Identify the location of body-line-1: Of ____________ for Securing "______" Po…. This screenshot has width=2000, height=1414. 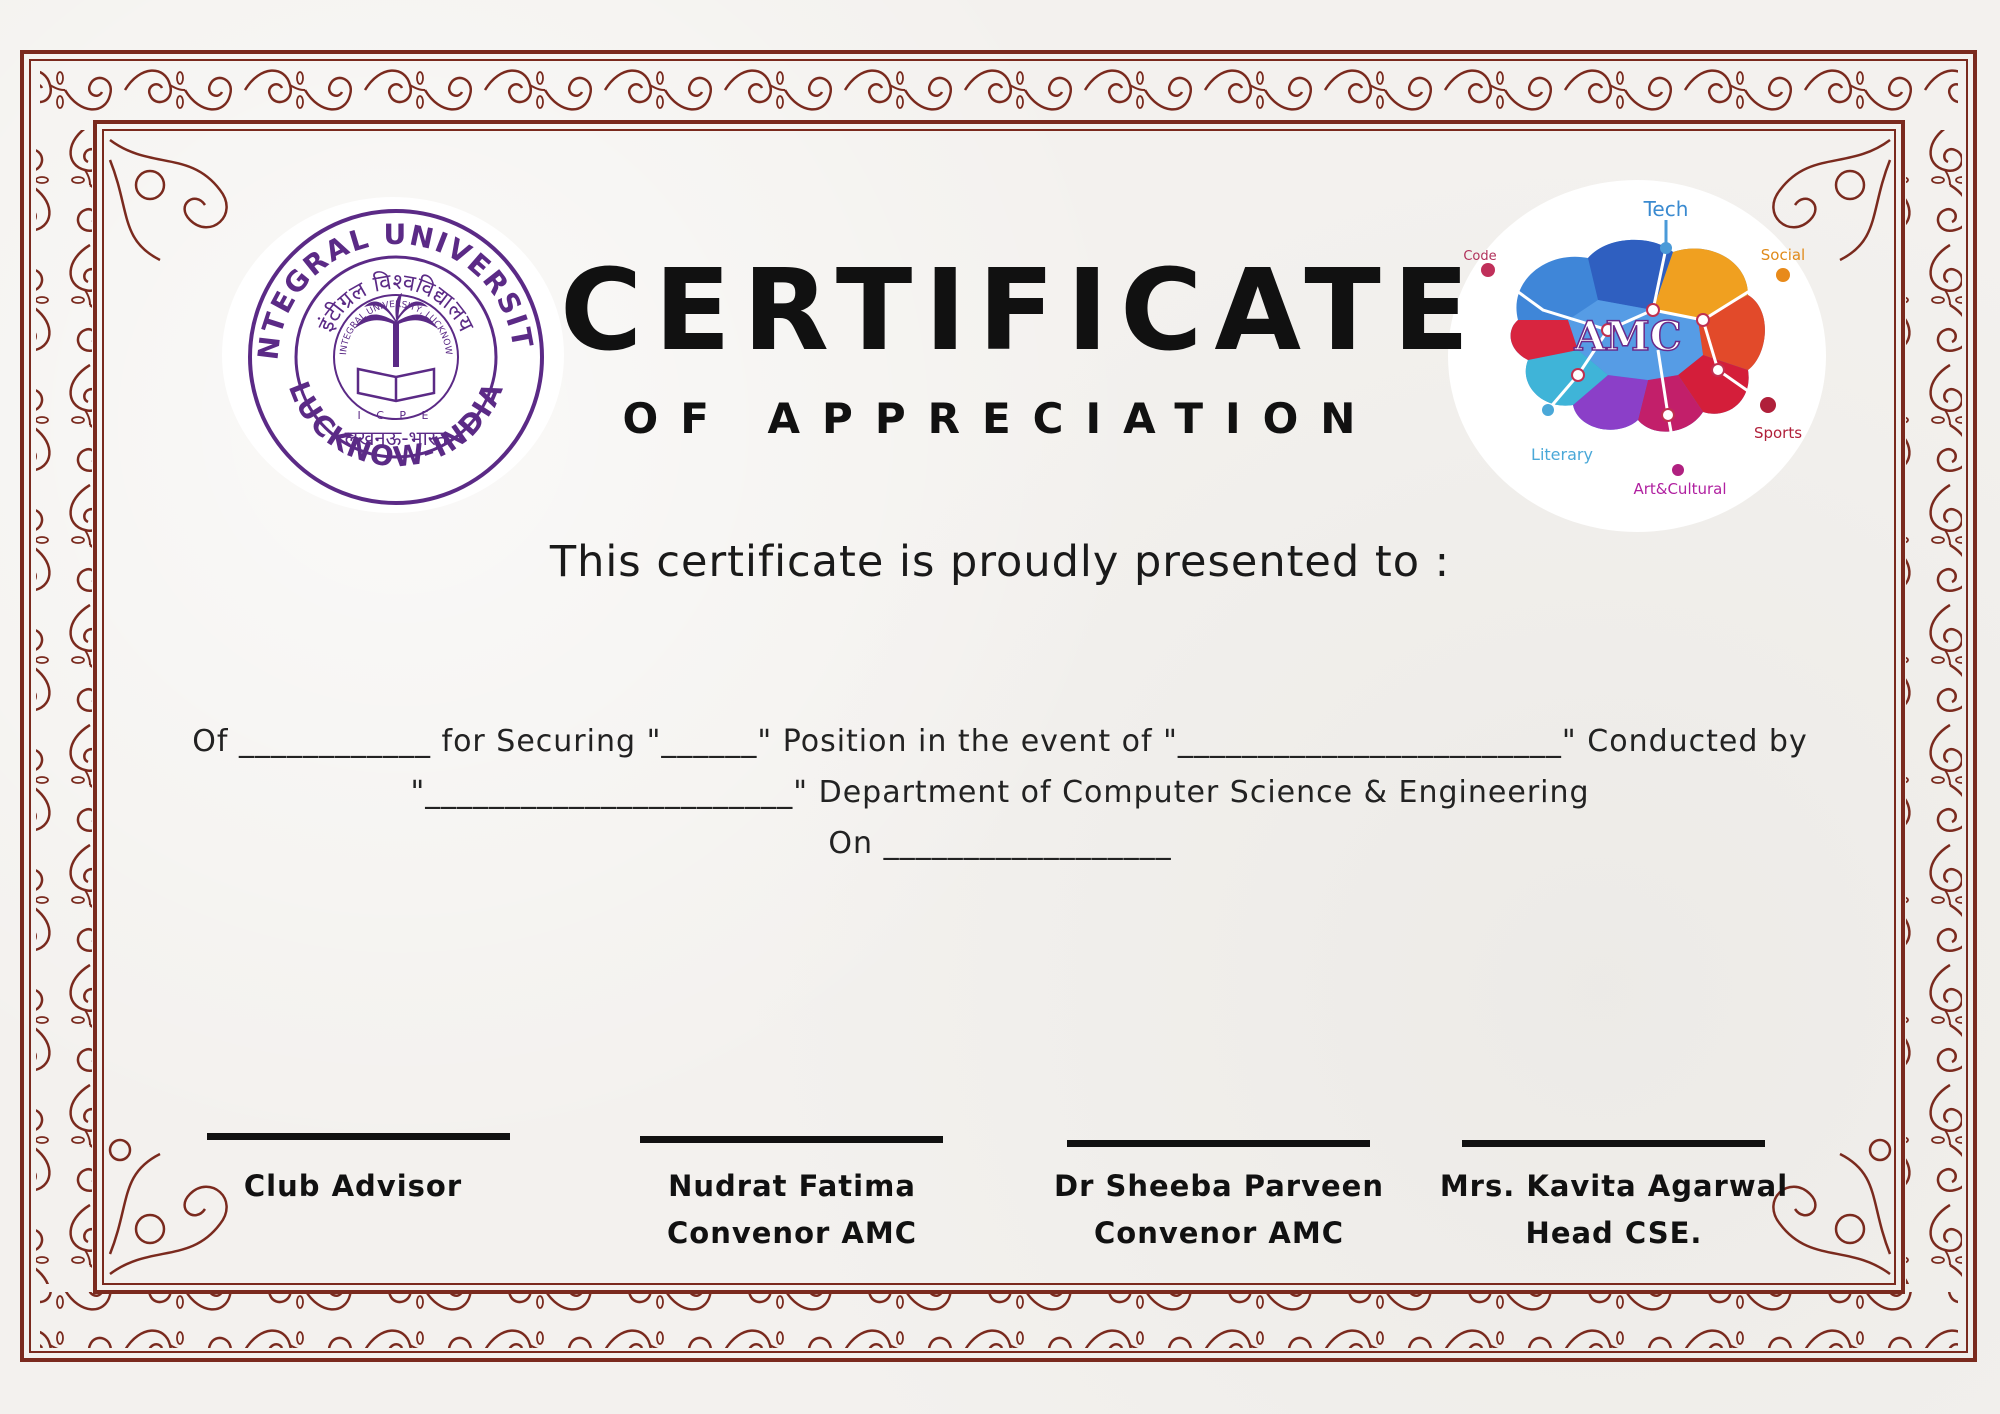
(1000, 741).